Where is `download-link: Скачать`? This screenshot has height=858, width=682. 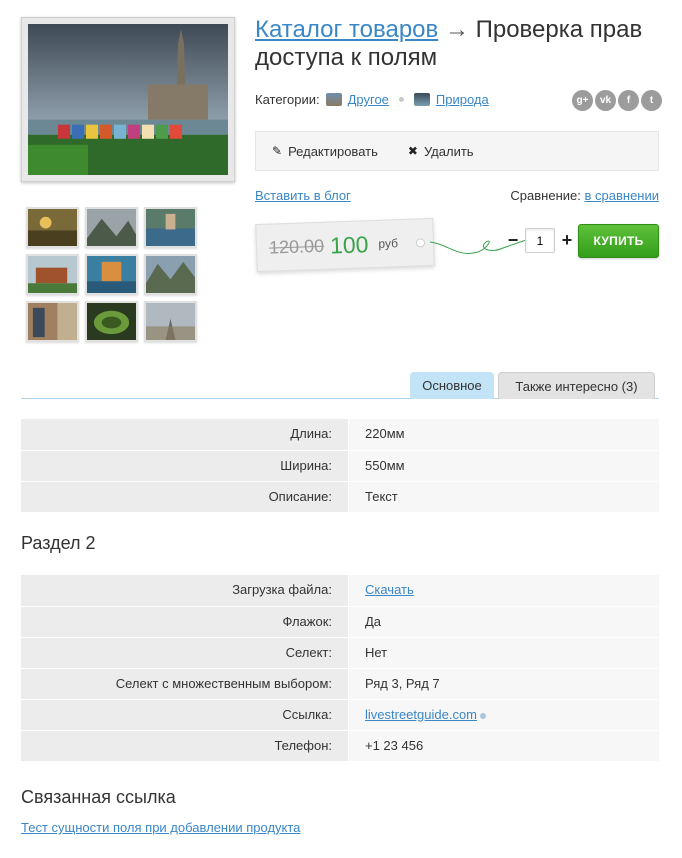 download-link: Скачать is located at coordinates (389, 589).